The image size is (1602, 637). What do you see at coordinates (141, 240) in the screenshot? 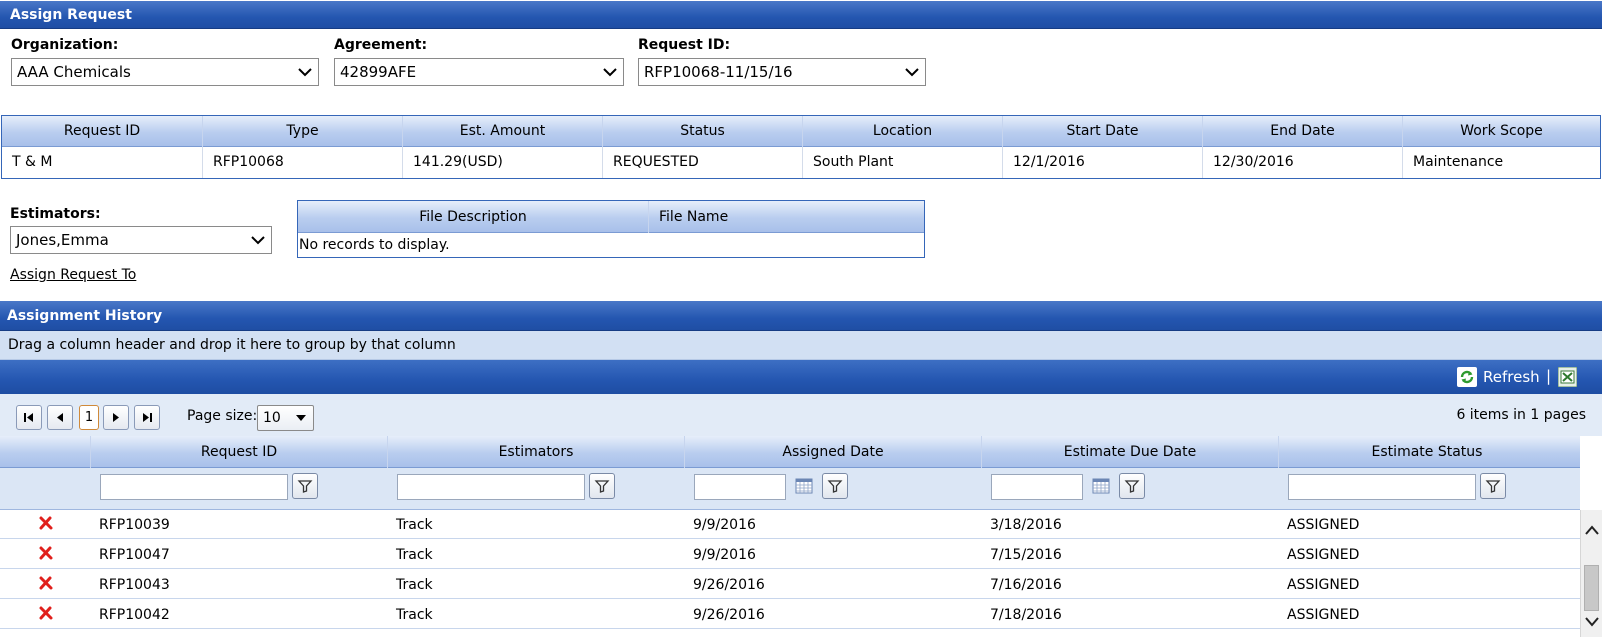
I see `estimators-select: Jones,Emma` at bounding box center [141, 240].